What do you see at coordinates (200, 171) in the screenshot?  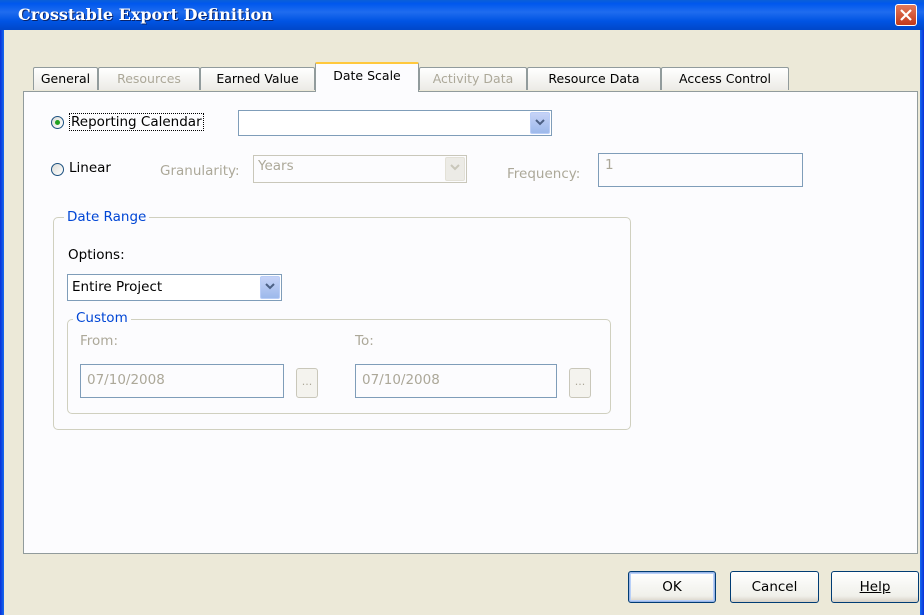 I see `granularity-label: Granularity:` at bounding box center [200, 171].